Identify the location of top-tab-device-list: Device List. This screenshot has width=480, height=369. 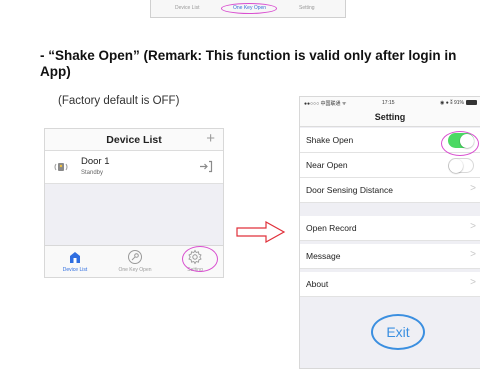
(187, 8).